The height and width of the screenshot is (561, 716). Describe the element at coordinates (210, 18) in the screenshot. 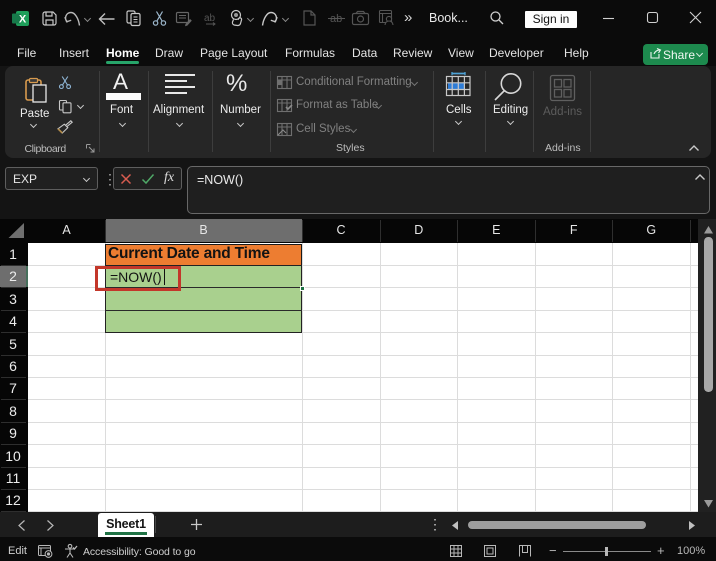

I see `svg-text: ab` at that location.